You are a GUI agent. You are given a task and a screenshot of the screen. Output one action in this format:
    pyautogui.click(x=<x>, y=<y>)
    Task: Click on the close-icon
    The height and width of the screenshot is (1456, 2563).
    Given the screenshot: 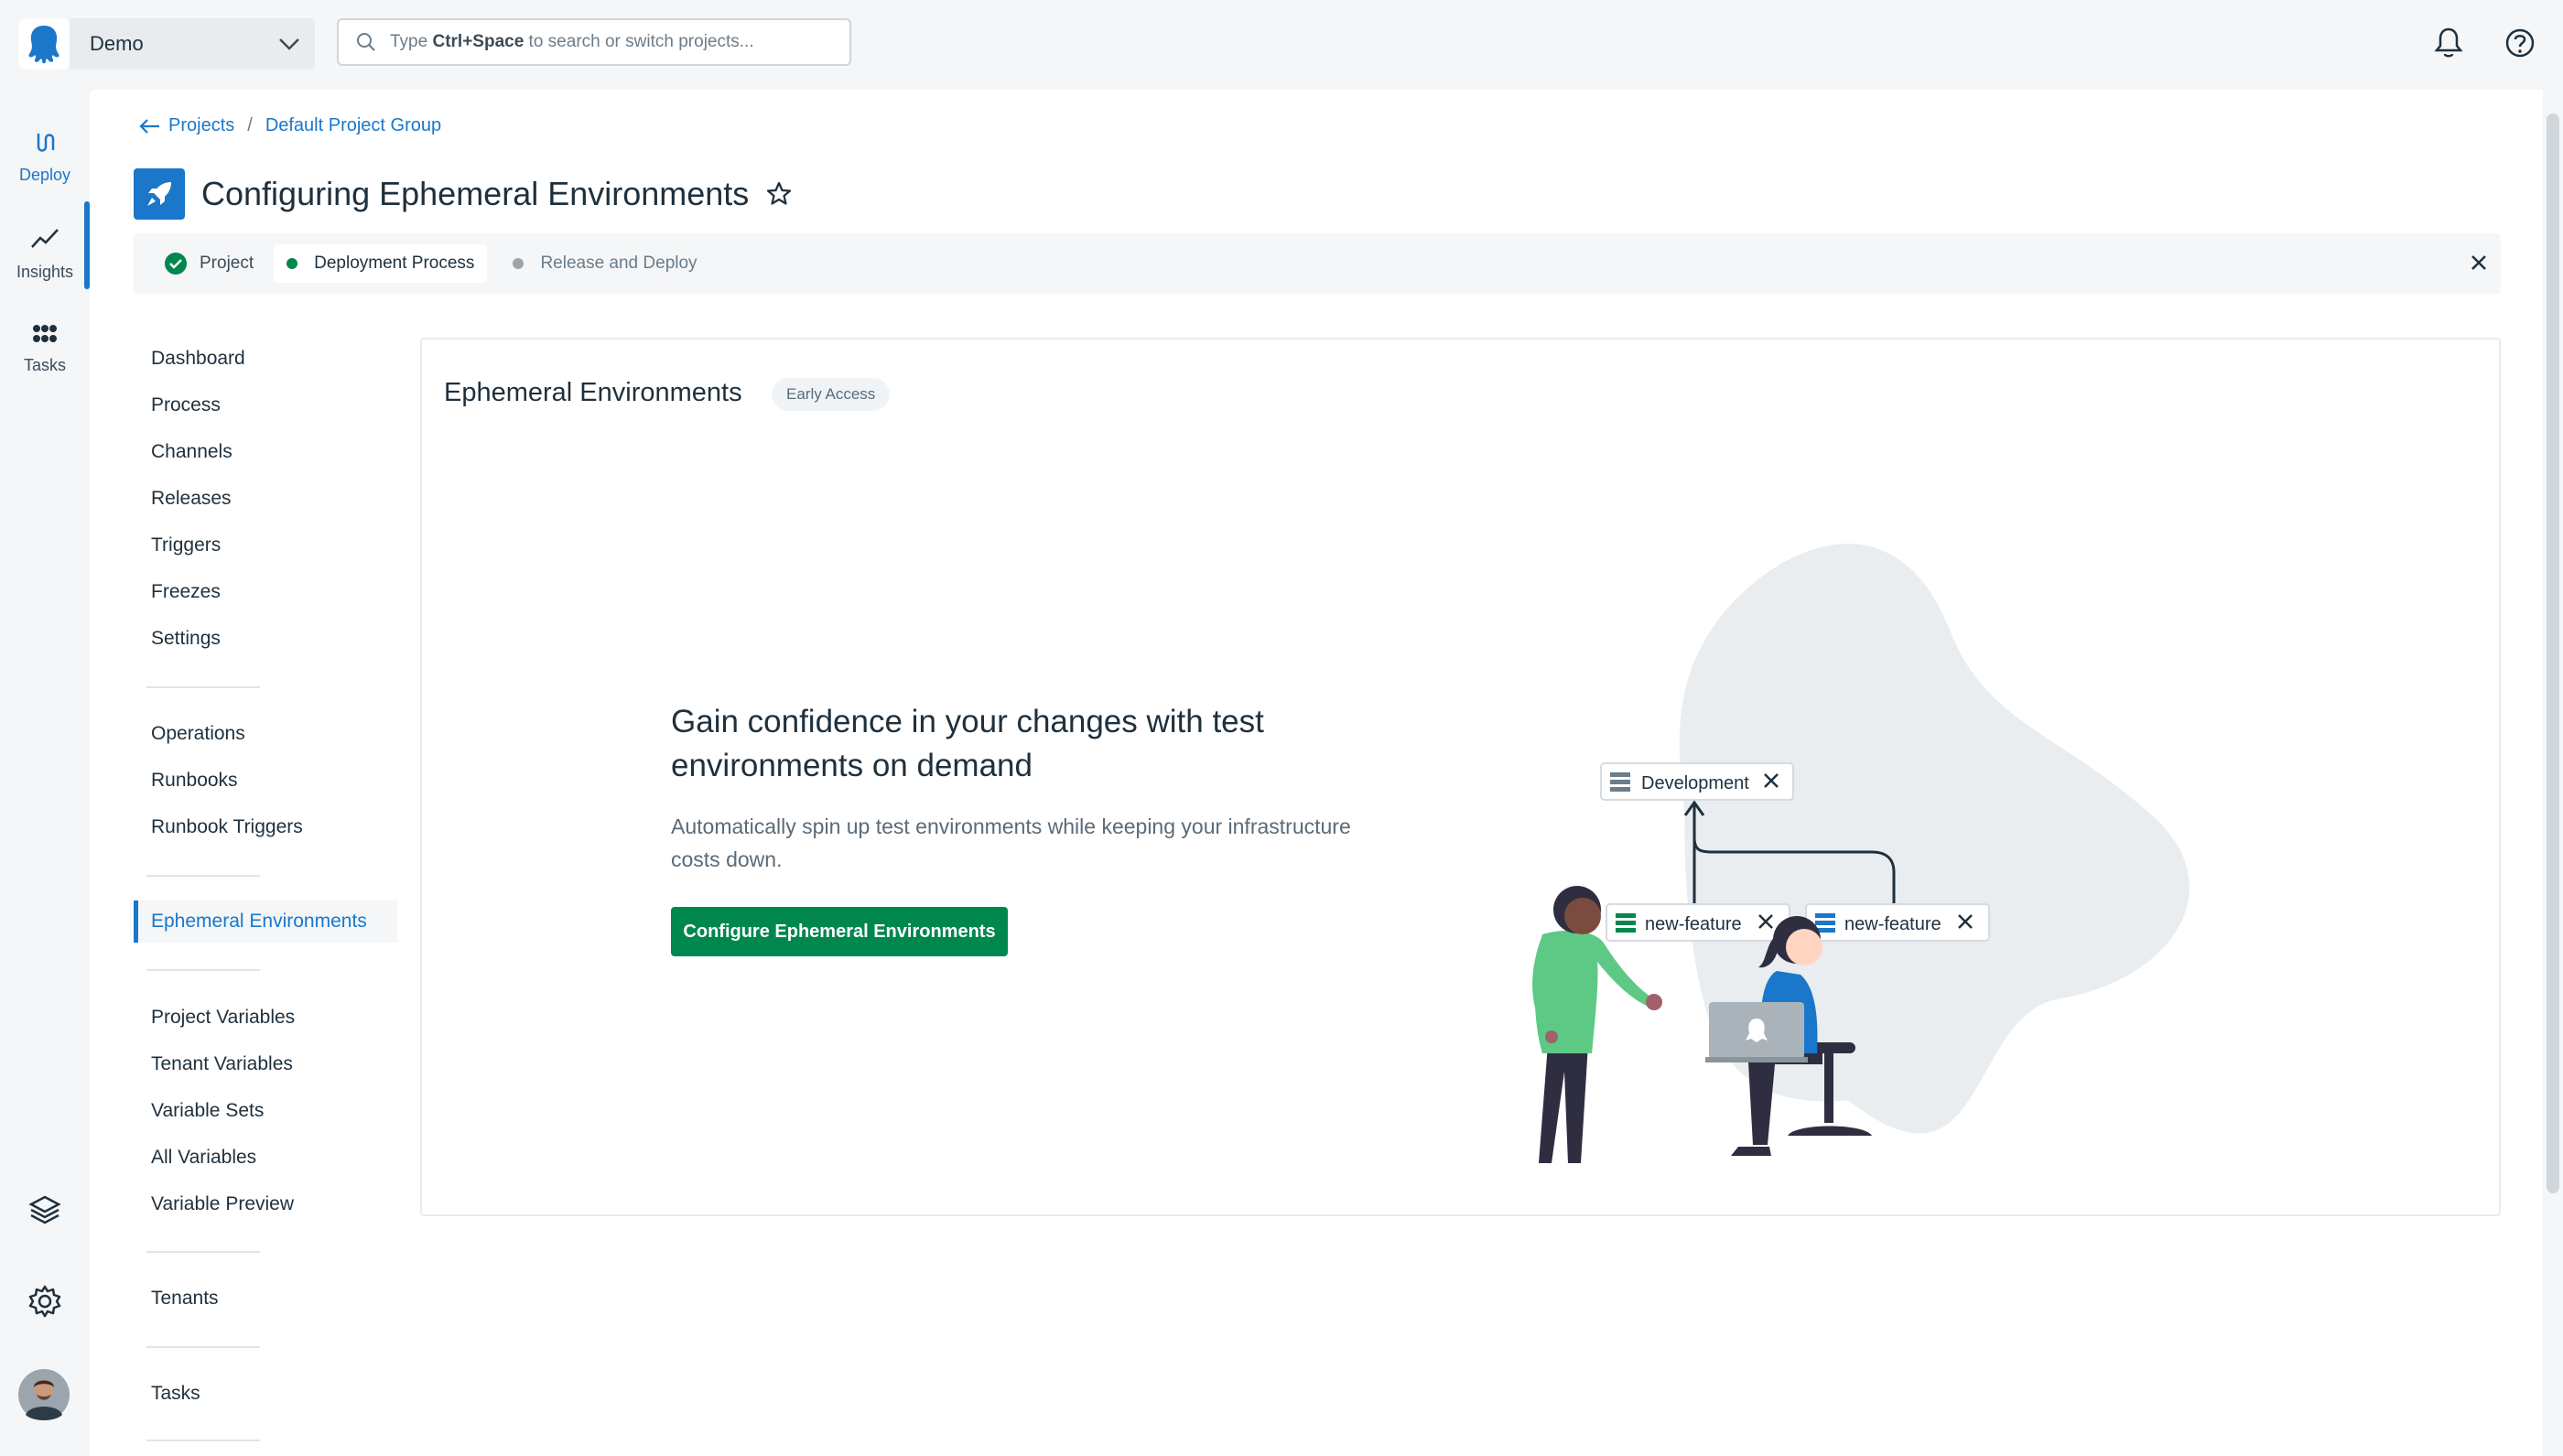 What is the action you would take?
    pyautogui.click(x=2479, y=263)
    